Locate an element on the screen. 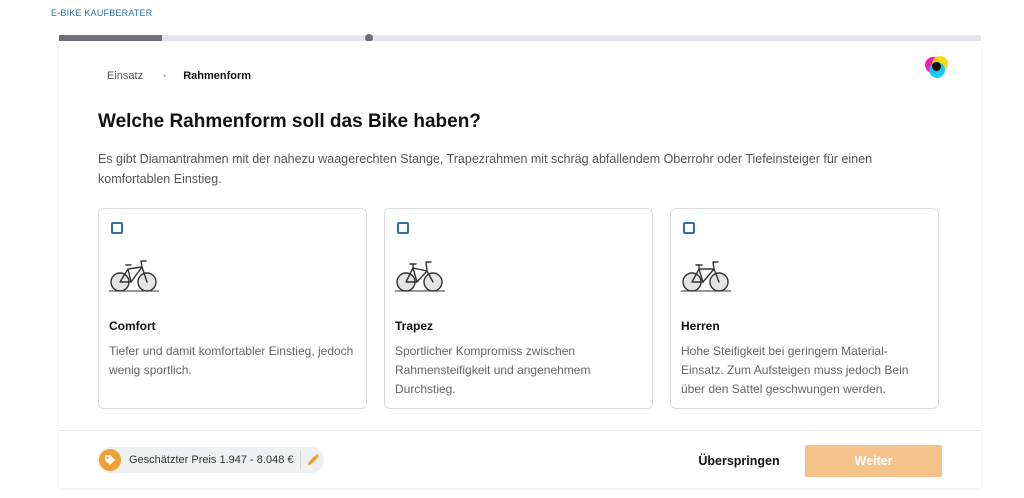  price-estimate-pill: Geschätzter Preis 1.947 - 8.048 € is located at coordinates (210, 460).